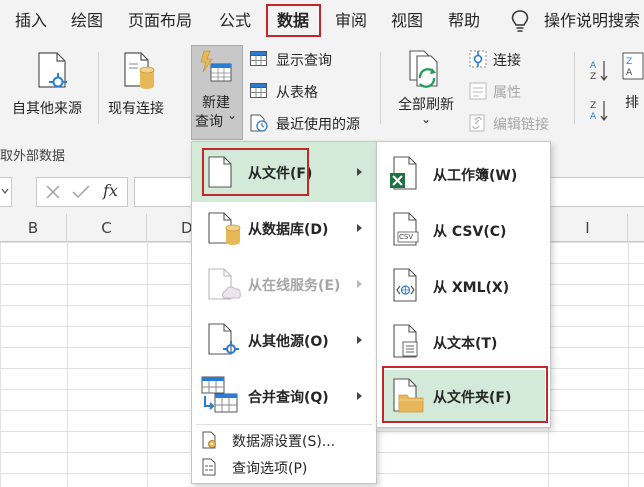 The image size is (644, 487). Describe the element at coordinates (471, 288) in the screenshot. I see `menu-item-label: 从 XML(X)` at that location.